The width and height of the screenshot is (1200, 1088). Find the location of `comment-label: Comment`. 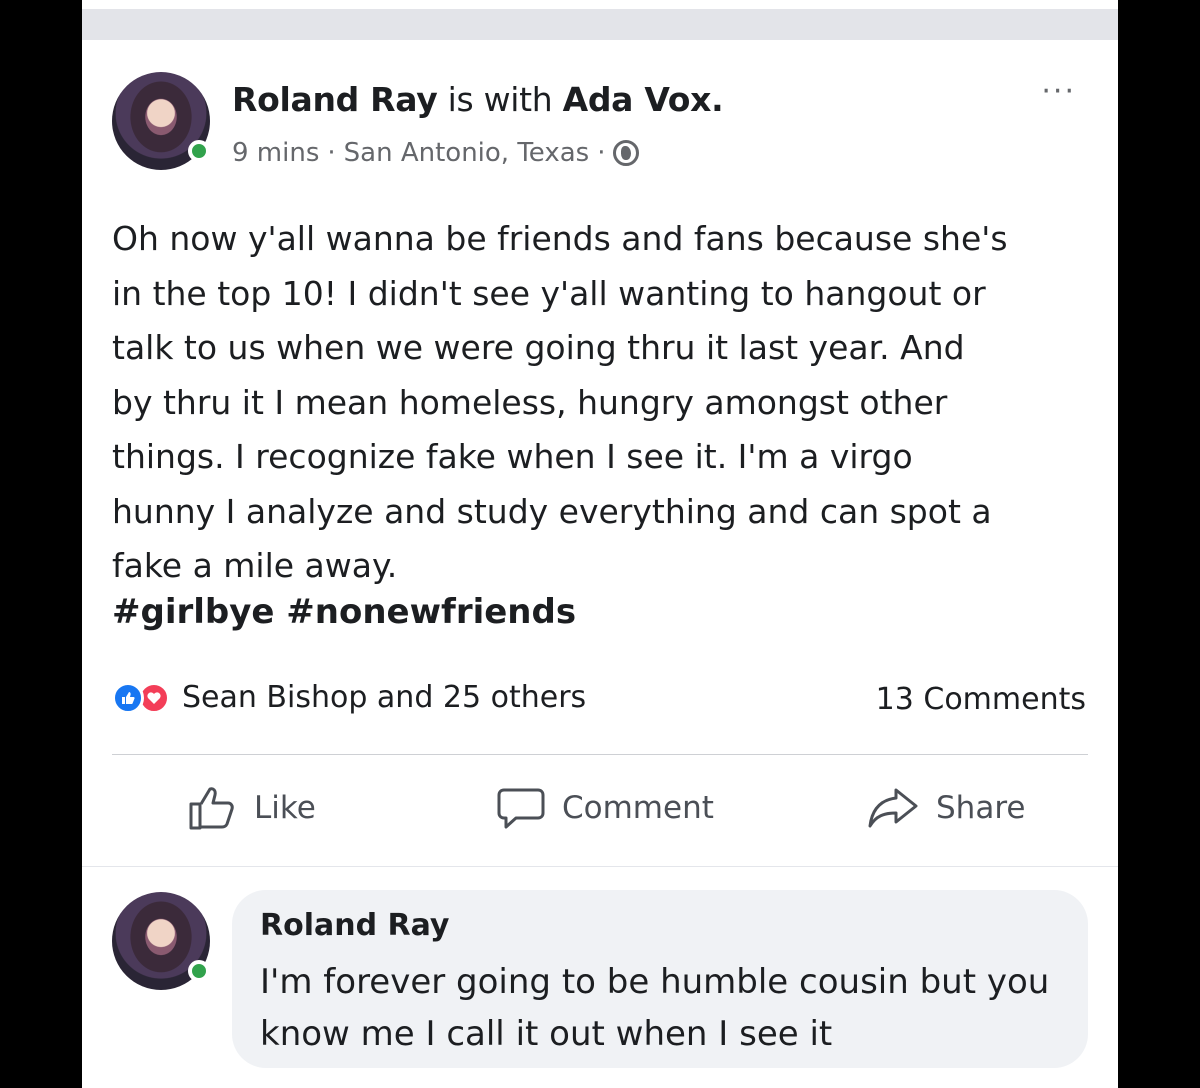

comment-label: Comment is located at coordinates (638, 808).